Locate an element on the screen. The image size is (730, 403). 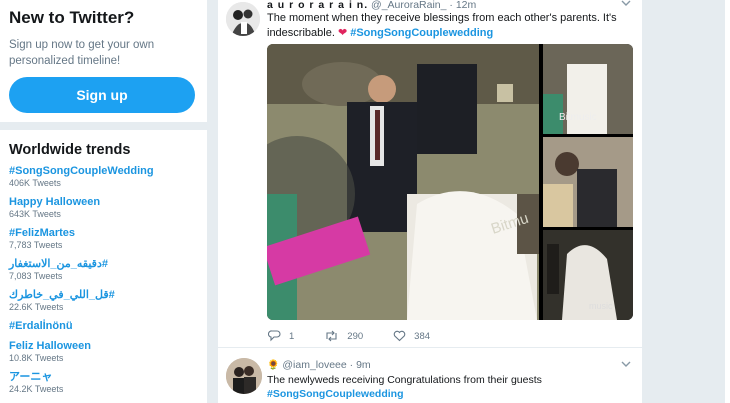
trend-item: #FelizMartes 7,783 Tweets is located at coordinates (103, 239).